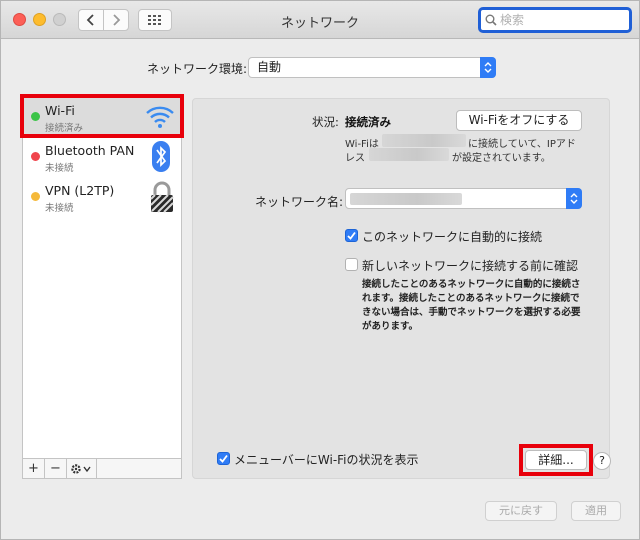 Image resolution: width=640 pixels, height=540 pixels. What do you see at coordinates (325, 122) in the screenshot?
I see `status-label: 状況:` at bounding box center [325, 122].